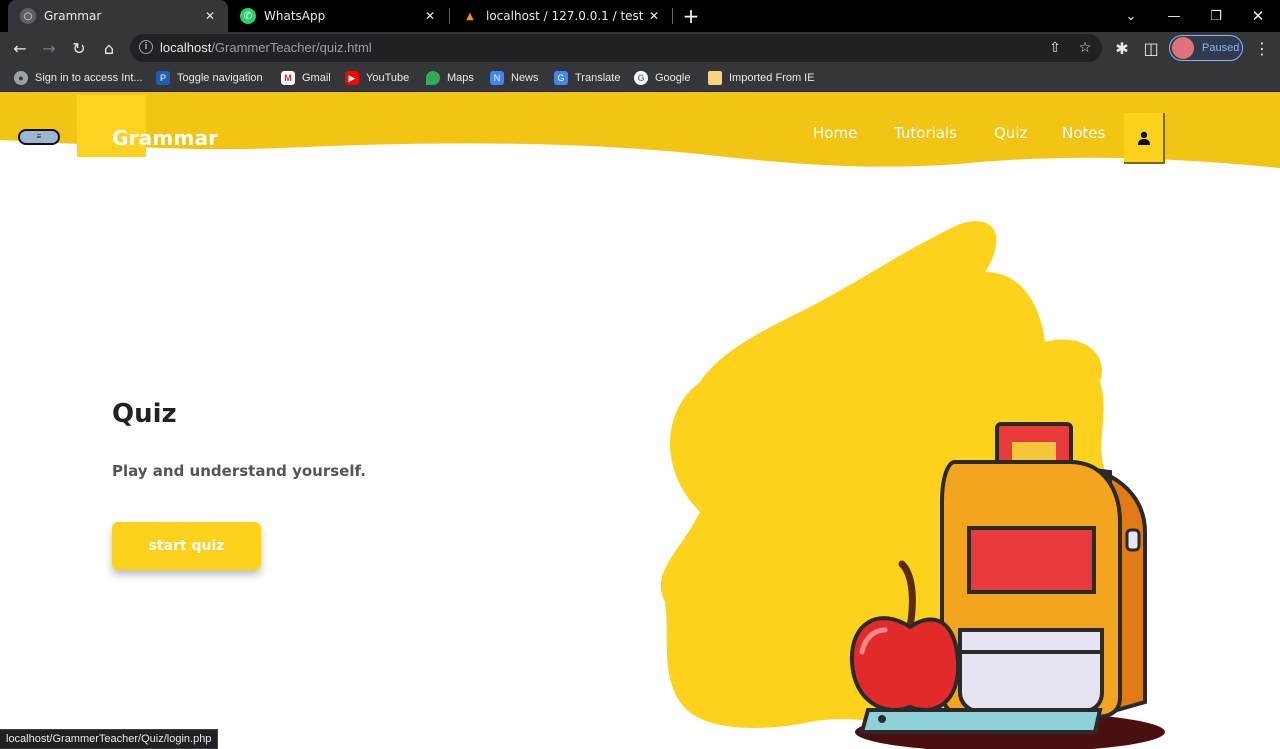 This screenshot has height=749, width=1280. I want to click on bookmark-item: Maps, so click(450, 78).